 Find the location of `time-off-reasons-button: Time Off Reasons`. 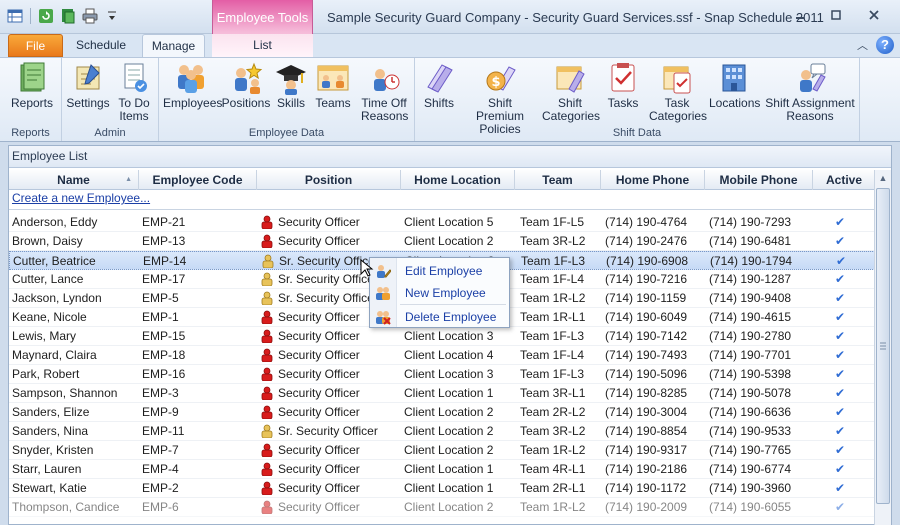

time-off-reasons-button: Time Off Reasons is located at coordinates (384, 92).